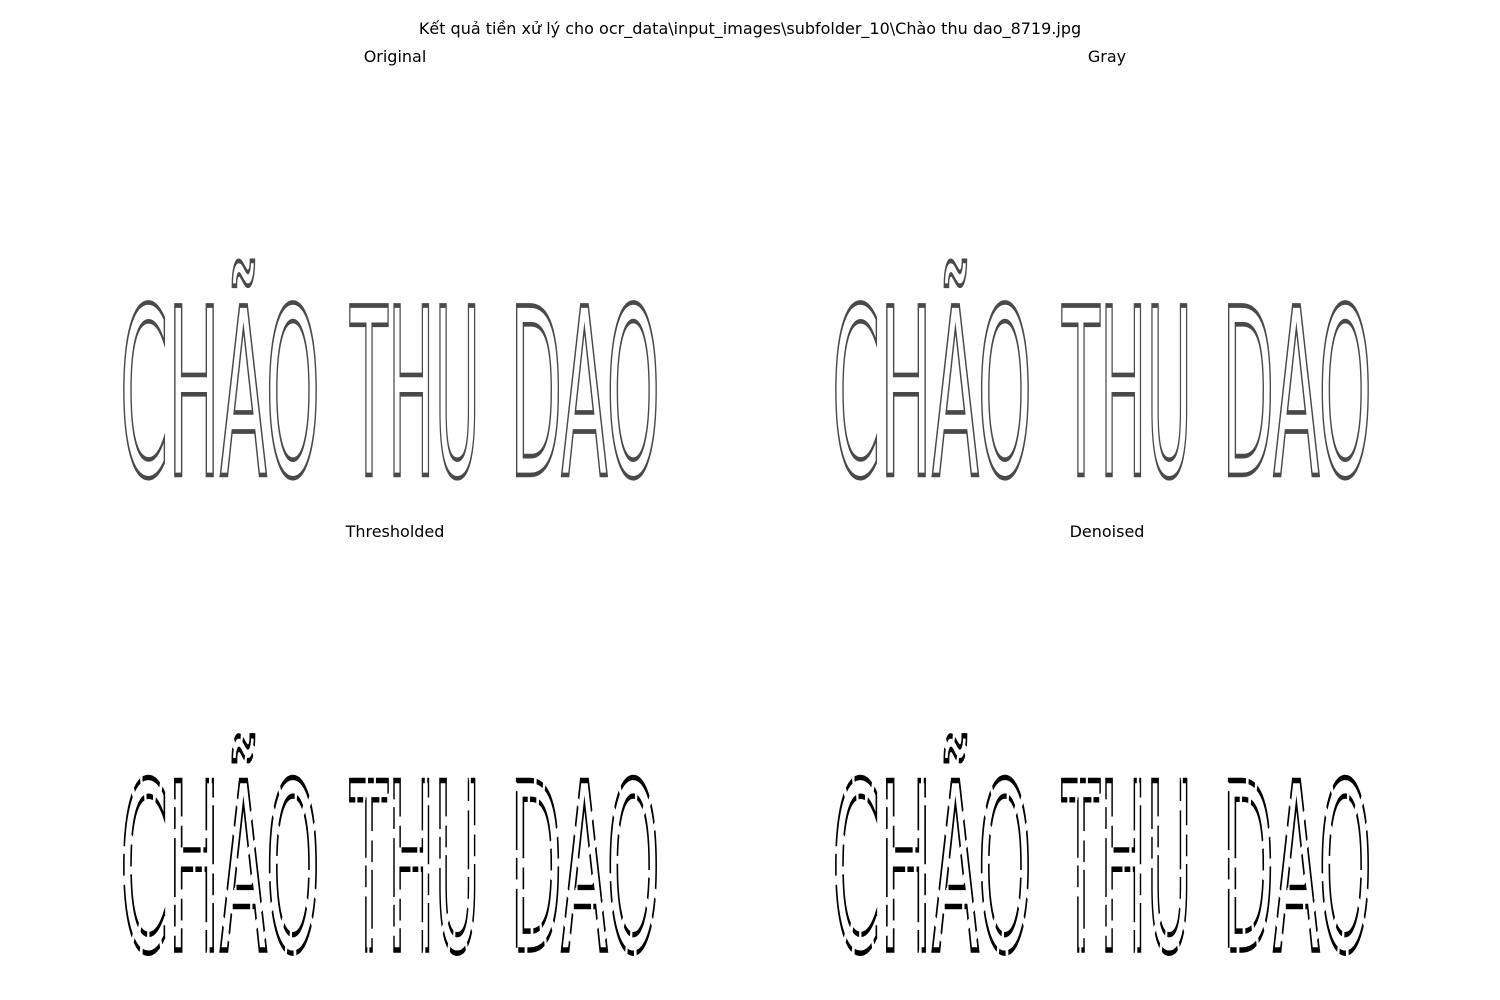 This screenshot has width=1500, height=1000. What do you see at coordinates (395, 531) in the screenshot?
I see `thresholded-panel-title: Thresholded` at bounding box center [395, 531].